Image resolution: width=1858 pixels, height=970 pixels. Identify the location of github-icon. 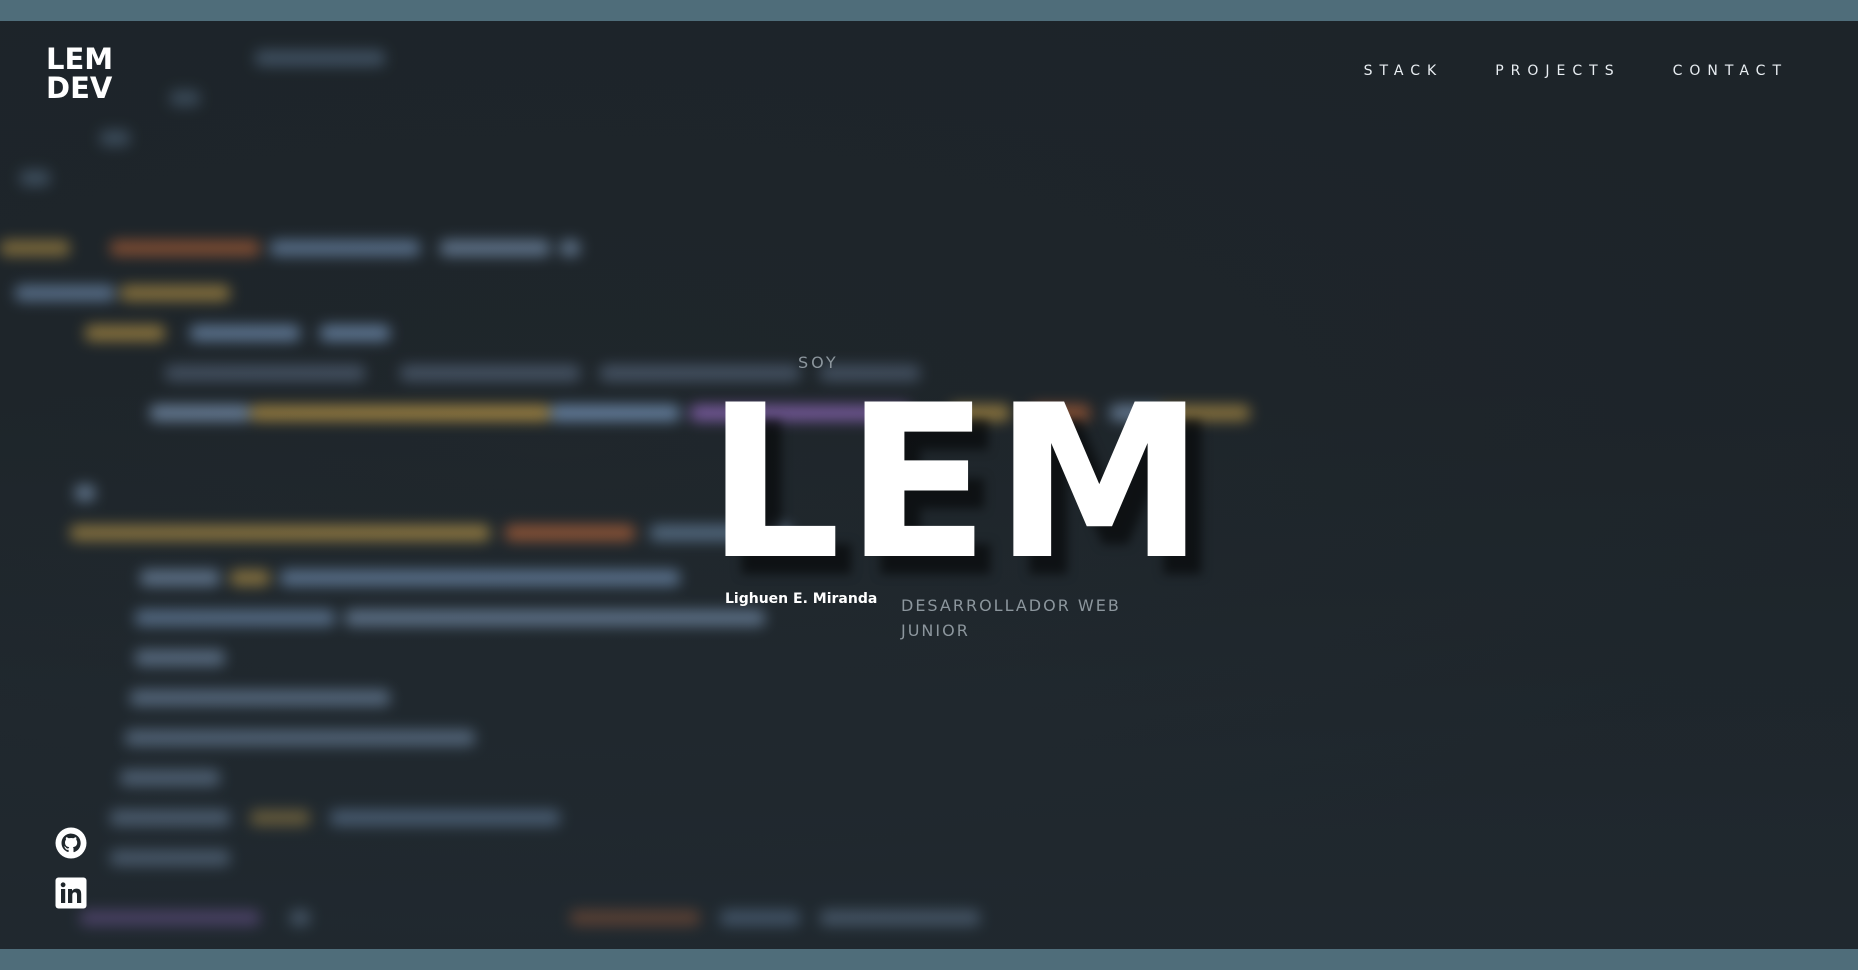
(71, 843).